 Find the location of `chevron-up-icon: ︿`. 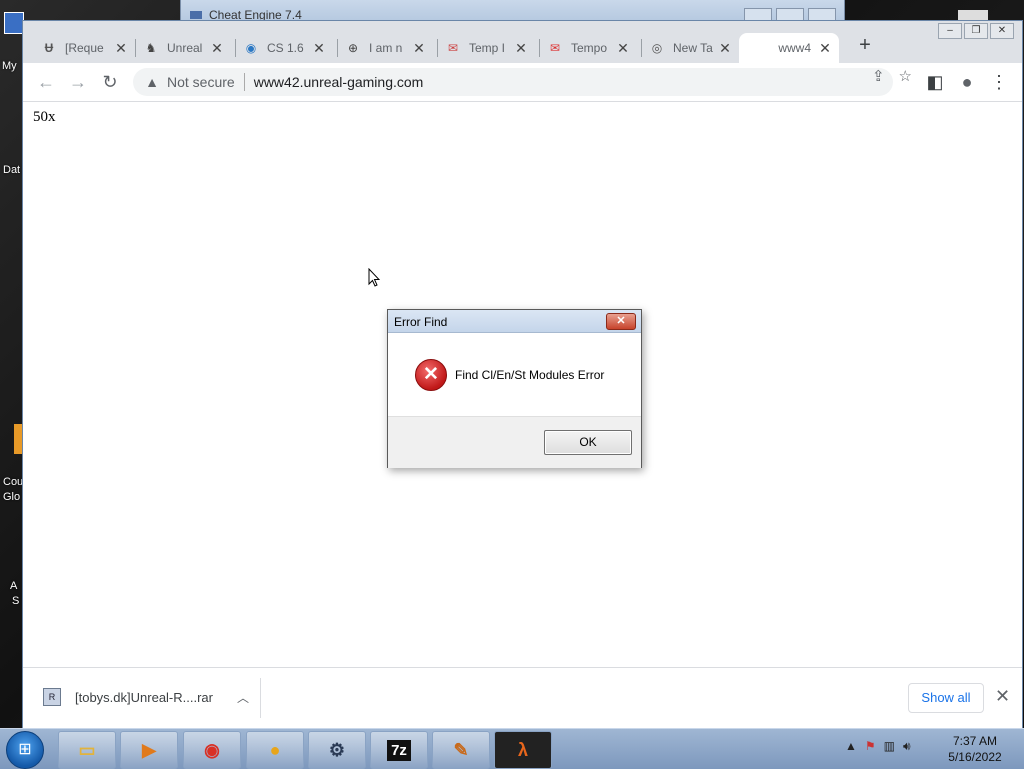

chevron-up-icon: ︿ is located at coordinates (243, 697).